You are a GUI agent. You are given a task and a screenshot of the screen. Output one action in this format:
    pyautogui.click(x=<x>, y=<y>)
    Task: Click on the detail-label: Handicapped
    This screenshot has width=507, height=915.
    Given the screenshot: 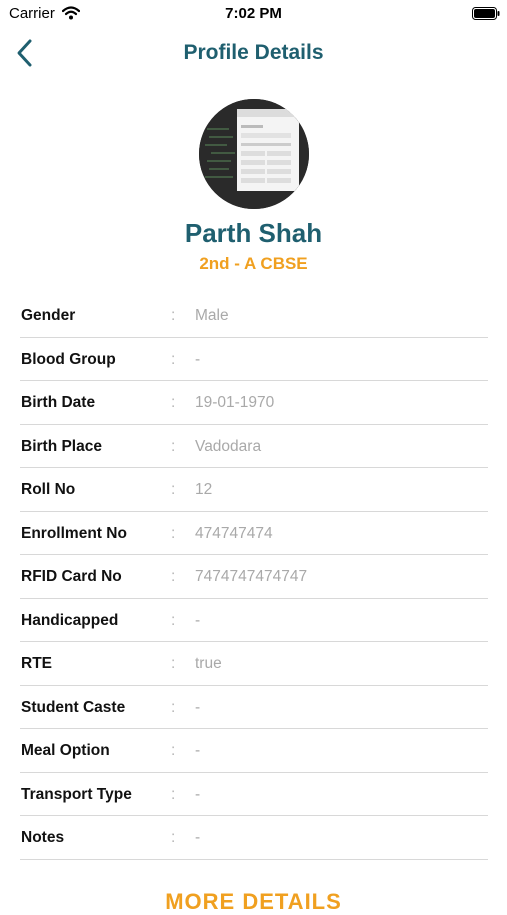 What is the action you would take?
    pyautogui.click(x=70, y=620)
    